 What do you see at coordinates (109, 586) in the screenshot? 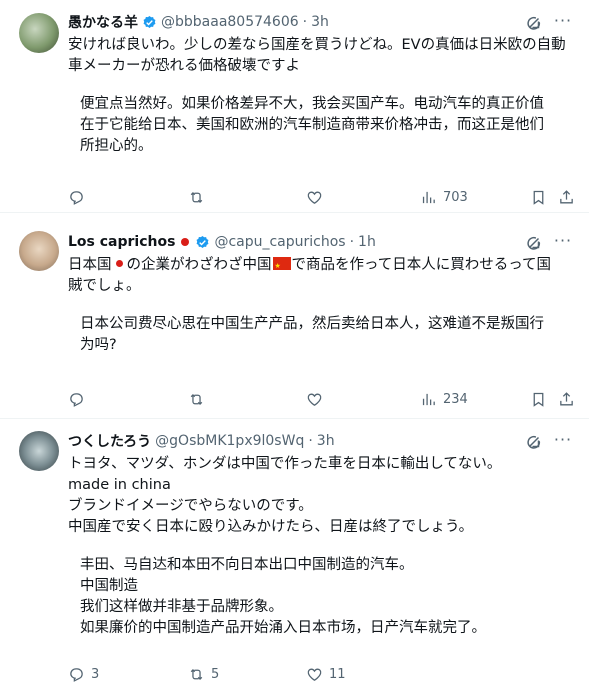
I see `translation-line: 中国制造` at bounding box center [109, 586].